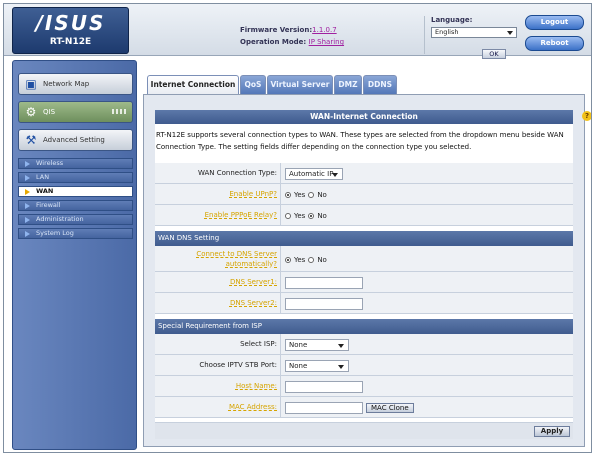  I want to click on sidebar-item-lan: LAN, so click(75, 177).